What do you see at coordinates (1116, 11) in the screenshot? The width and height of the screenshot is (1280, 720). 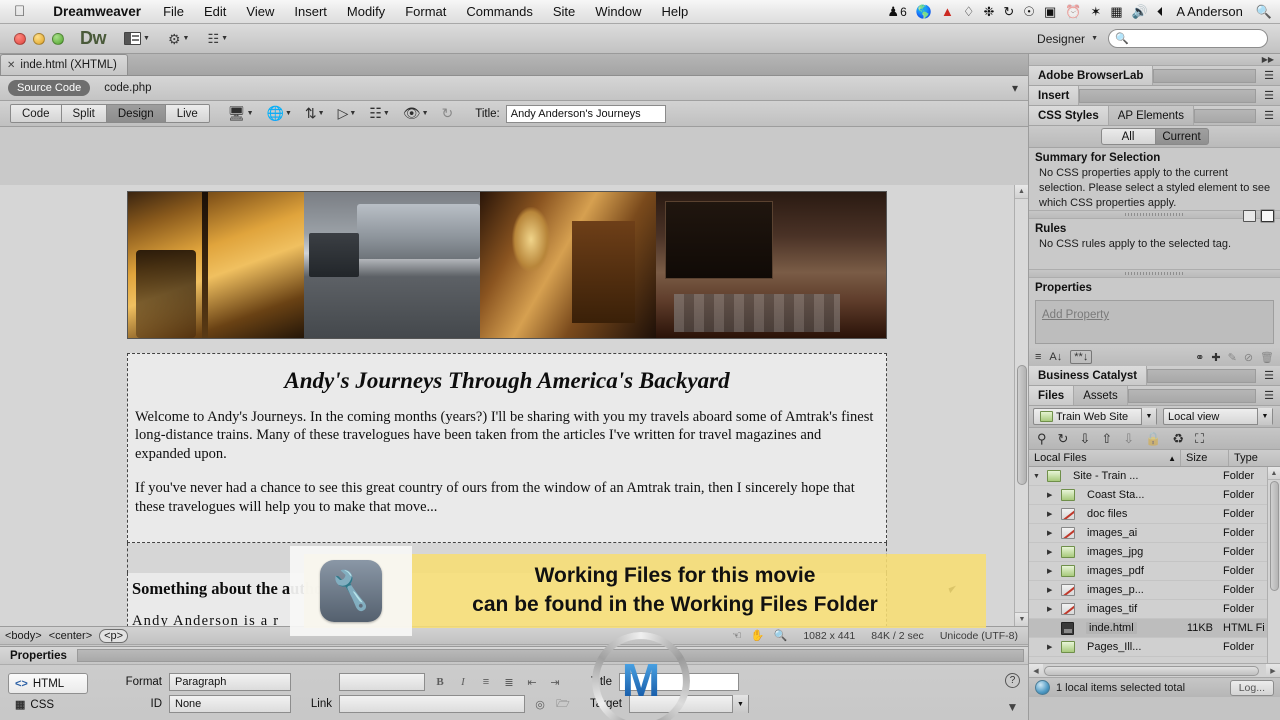 I see `calendar-icon: ▦` at bounding box center [1116, 11].